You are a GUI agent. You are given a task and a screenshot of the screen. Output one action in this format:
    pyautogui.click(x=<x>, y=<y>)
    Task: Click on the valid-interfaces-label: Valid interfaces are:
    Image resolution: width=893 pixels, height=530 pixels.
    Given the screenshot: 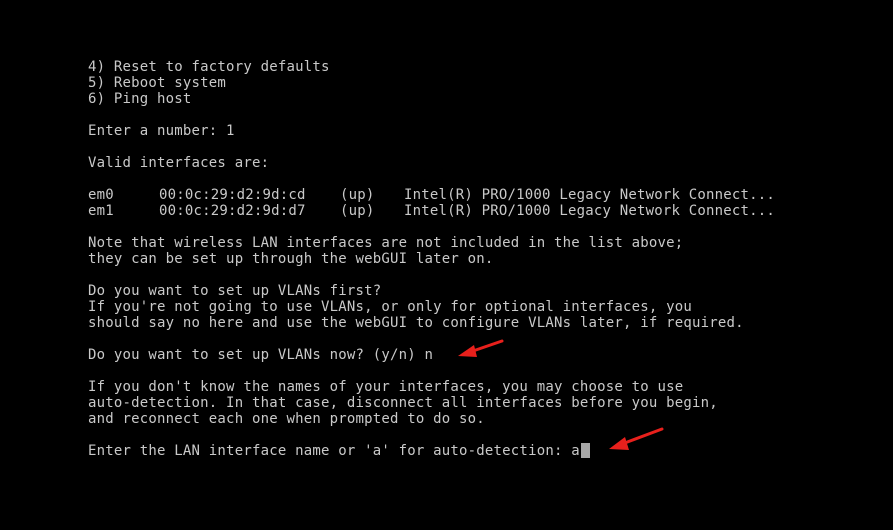 What is the action you would take?
    pyautogui.click(x=179, y=163)
    